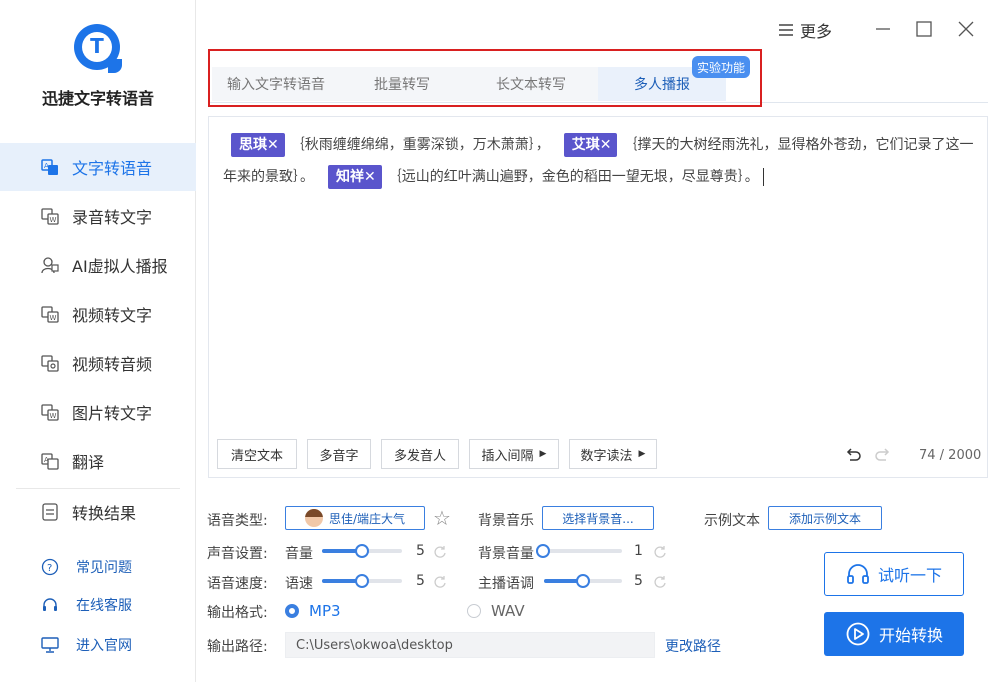  Describe the element at coordinates (237, 613) in the screenshot. I see `output-format-label: 输出格式:` at that location.